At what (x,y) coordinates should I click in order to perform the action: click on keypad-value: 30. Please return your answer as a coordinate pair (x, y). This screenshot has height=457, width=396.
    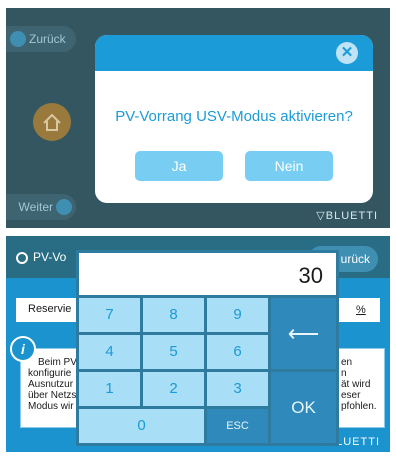
    Looking at the image, I should click on (310, 275).